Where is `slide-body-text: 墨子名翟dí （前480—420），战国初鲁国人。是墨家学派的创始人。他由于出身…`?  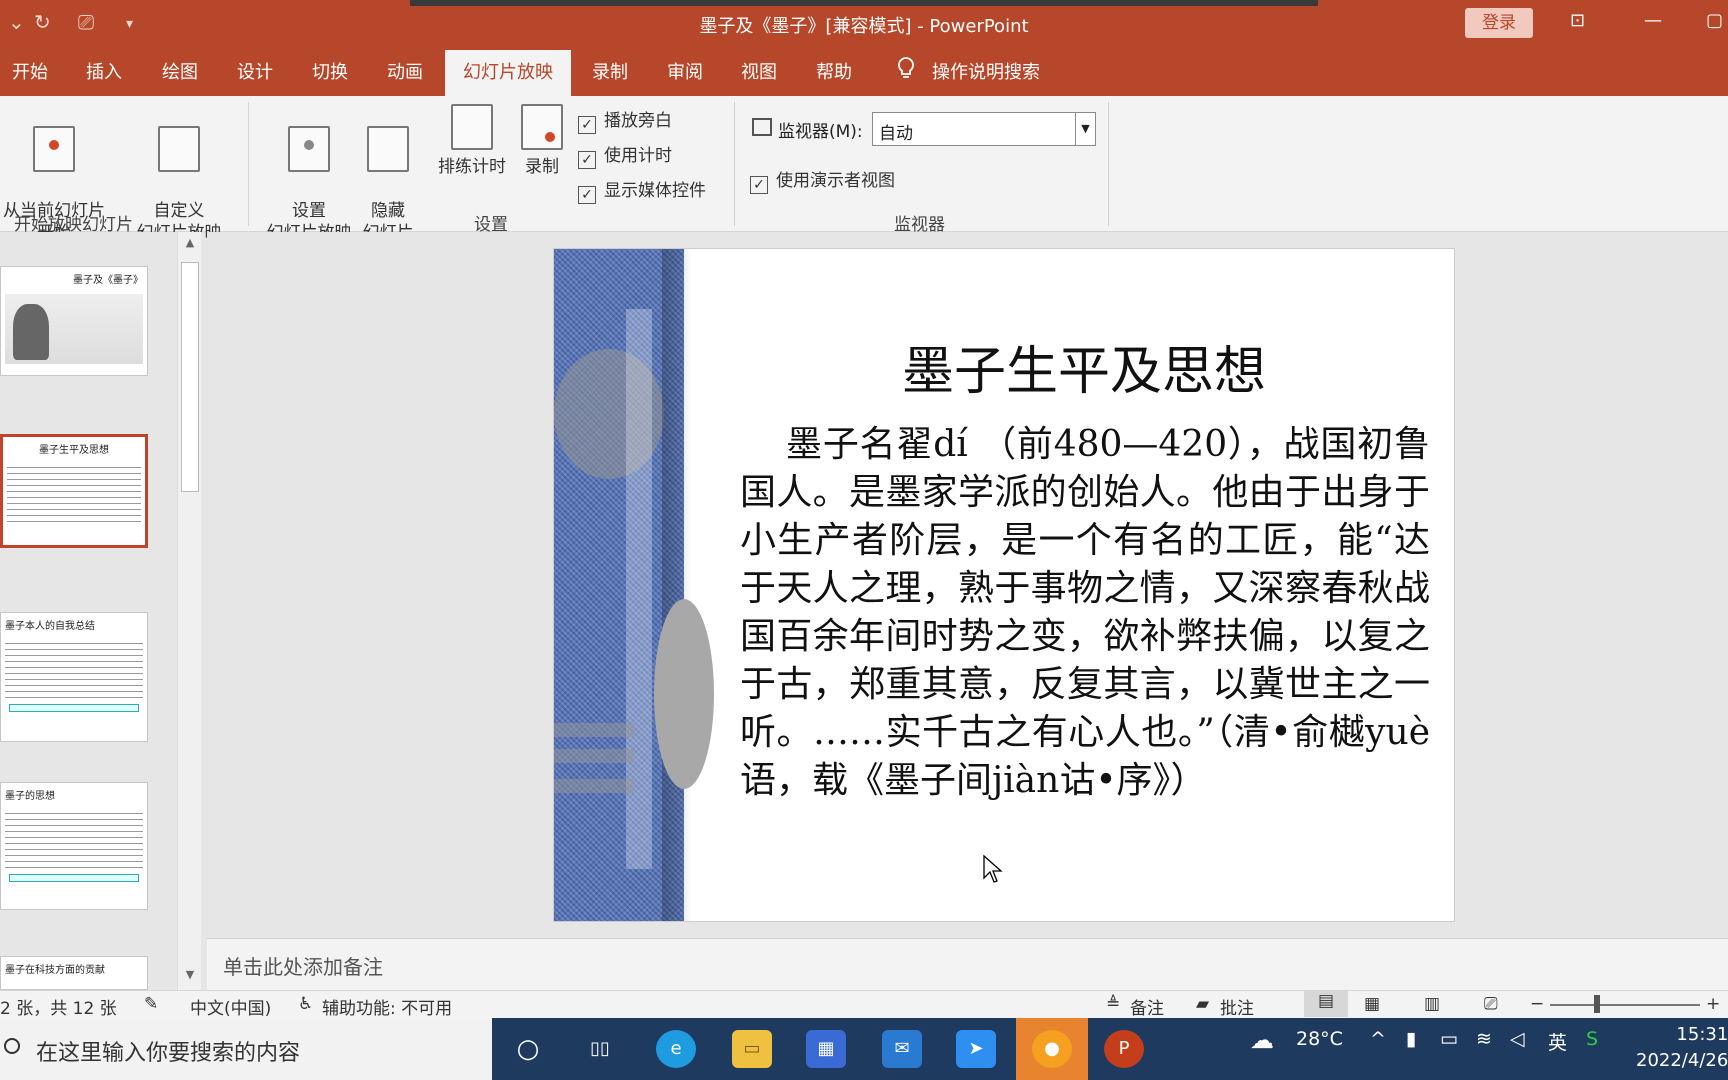 slide-body-text: 墨子名翟dí （前480—420），战国初鲁国人。是墨家学派的创始人。他由于出身… is located at coordinates (1085, 613).